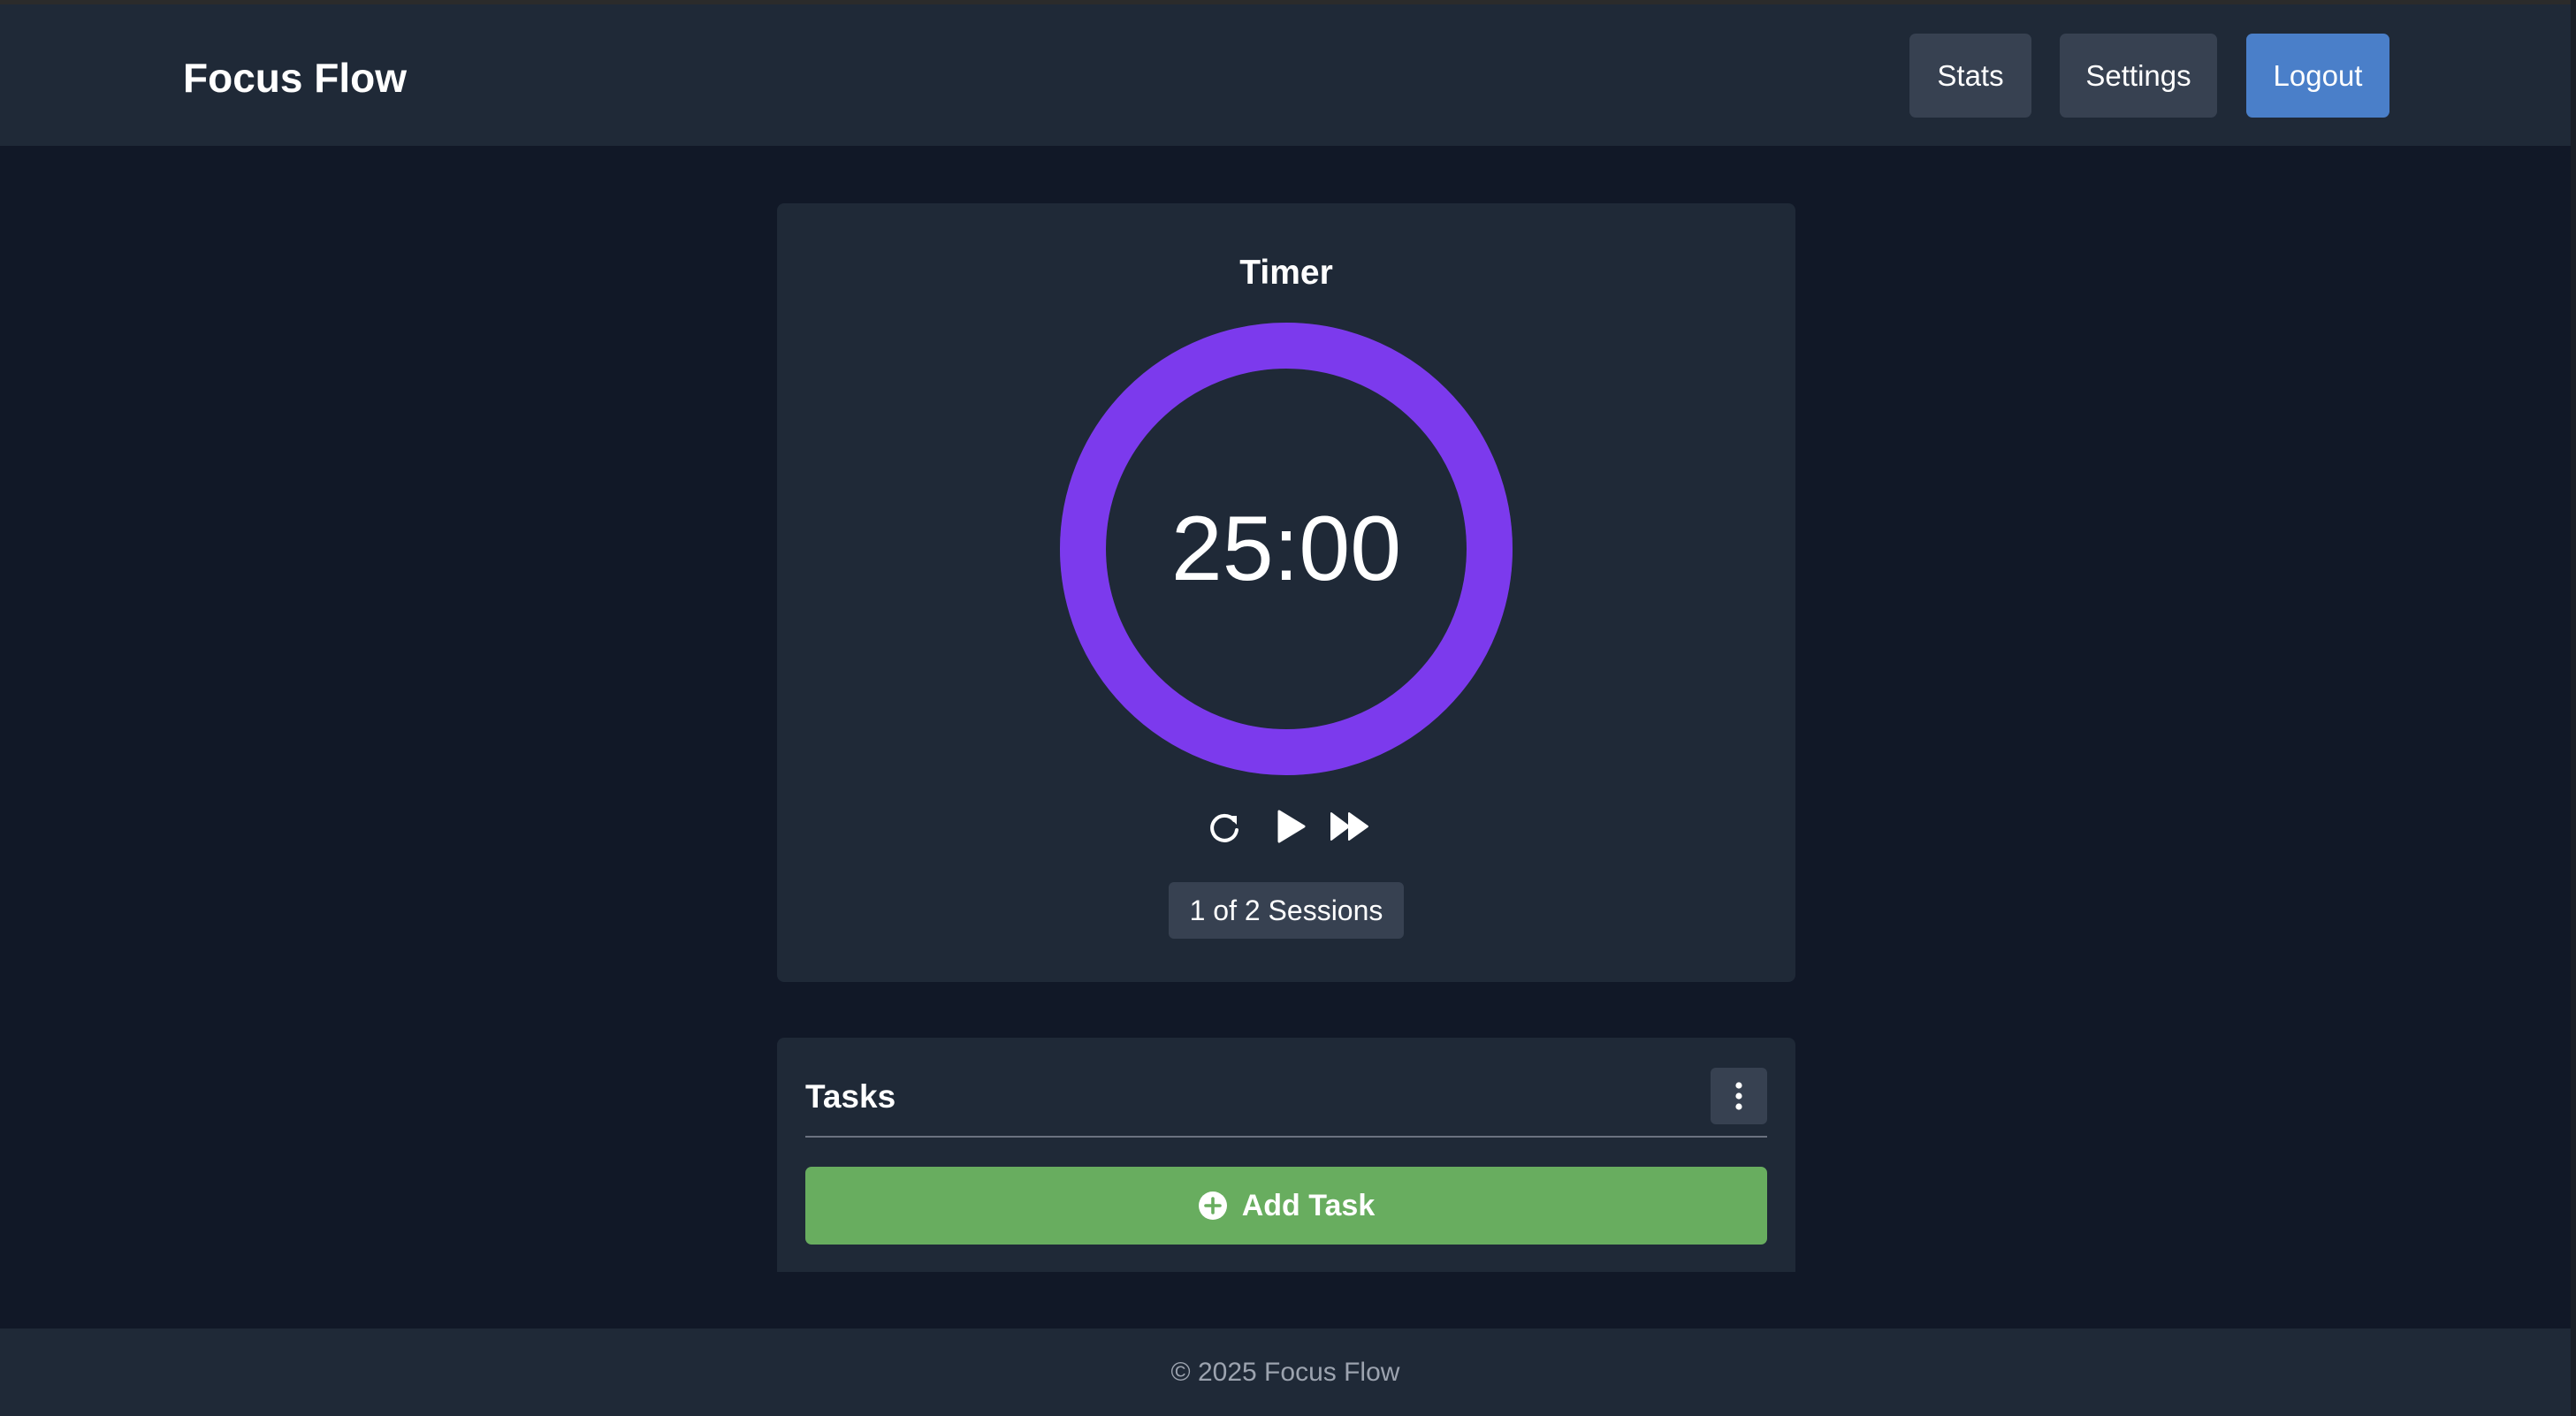 The height and width of the screenshot is (1416, 2576). I want to click on app-footer: © 2025 Focus Flow, so click(1285, 1372).